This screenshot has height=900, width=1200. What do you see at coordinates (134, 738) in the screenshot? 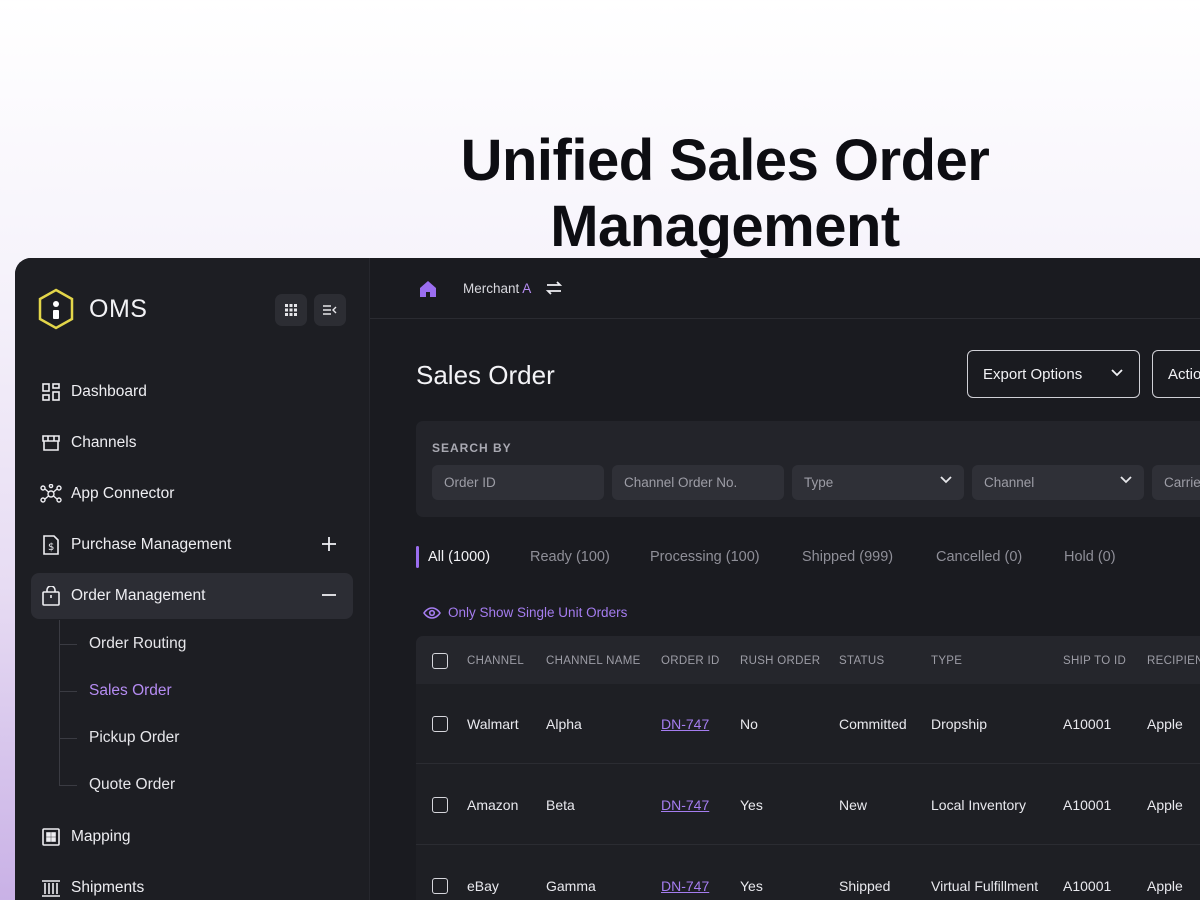
I see `sidebar-subitem-pickup-order: Pickup Order` at bounding box center [134, 738].